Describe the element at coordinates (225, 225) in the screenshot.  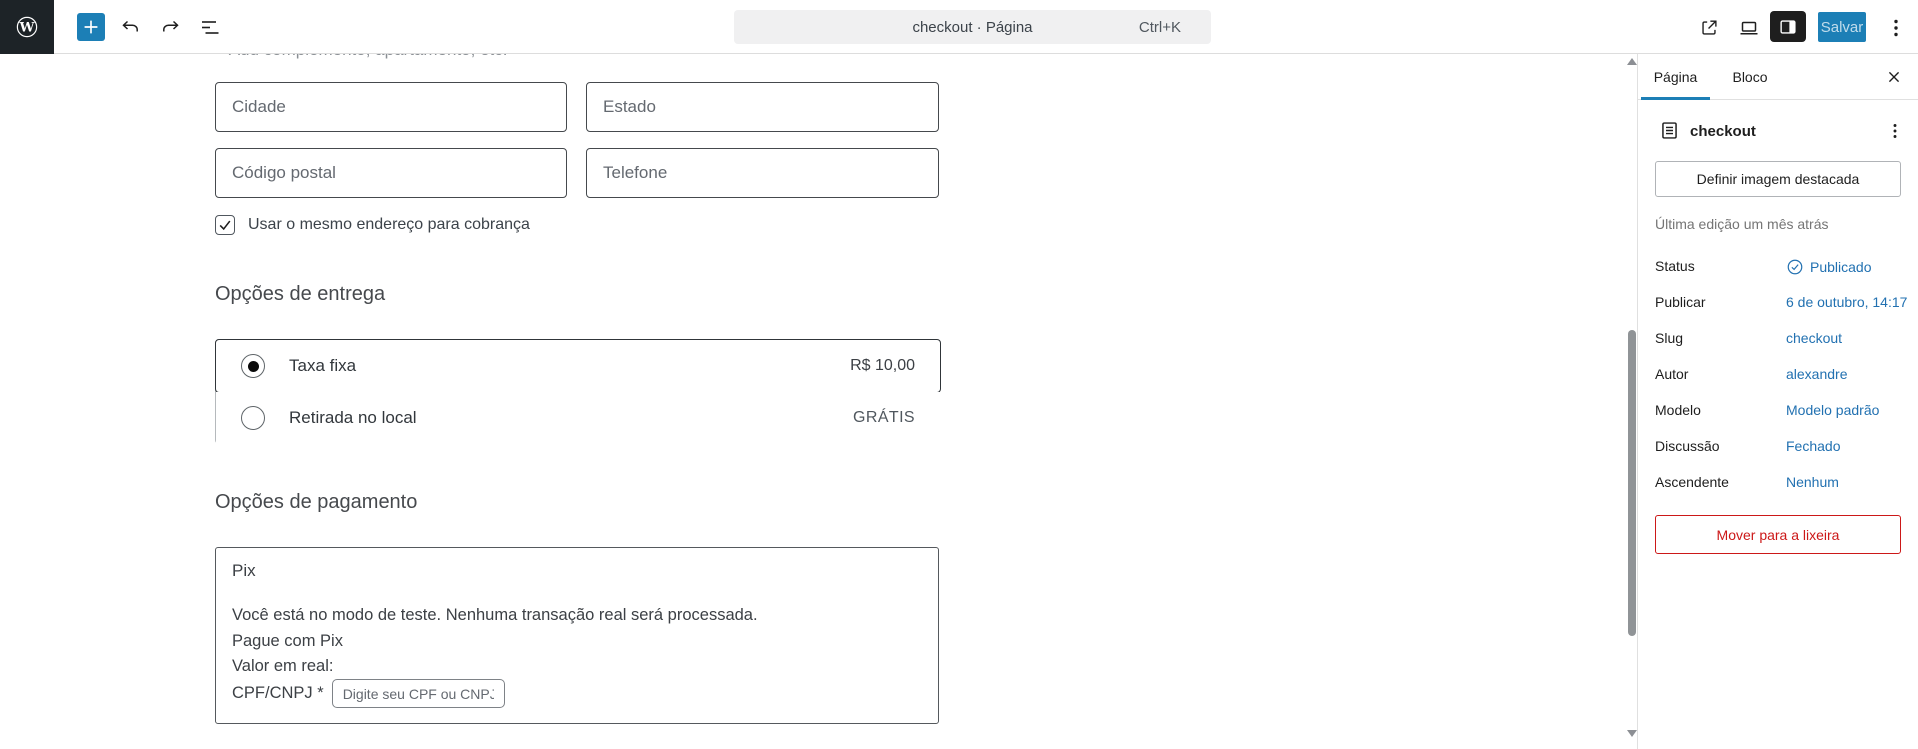
I see `checkbox-checked-icon` at that location.